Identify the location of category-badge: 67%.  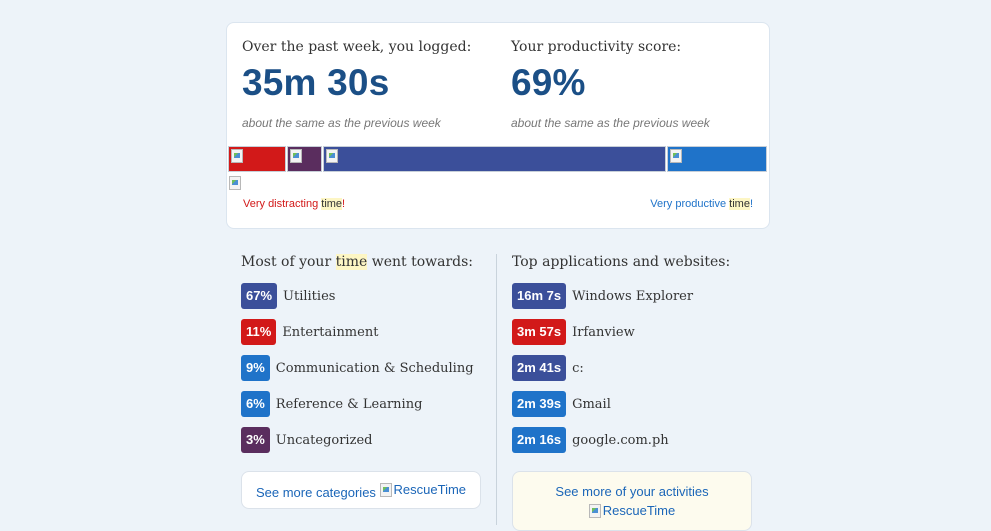
(259, 296).